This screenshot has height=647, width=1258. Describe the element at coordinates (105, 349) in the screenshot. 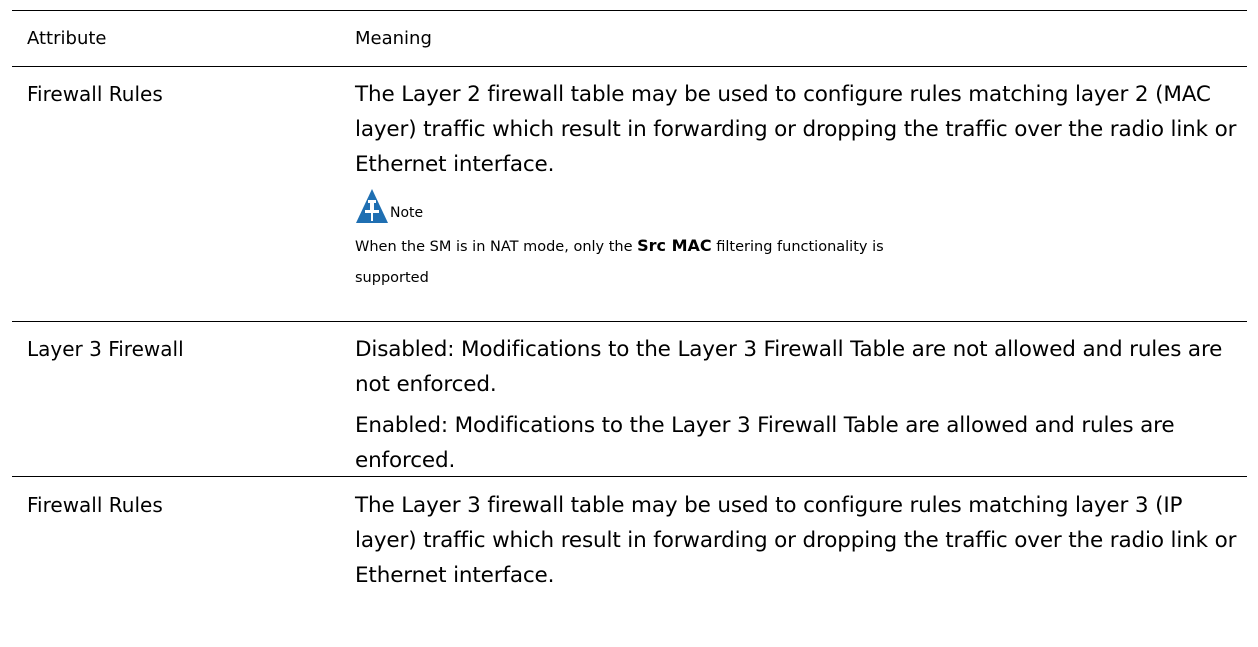

I see `row-attribute: Layer 3 Firewall` at that location.